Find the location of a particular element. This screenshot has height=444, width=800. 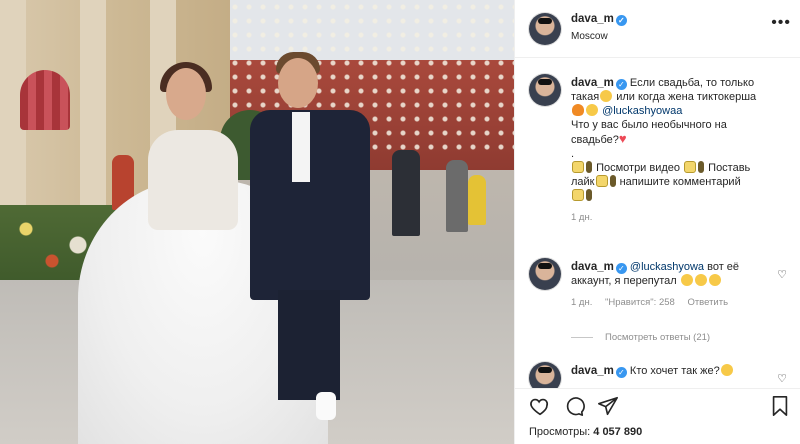

heart-emoji: ♥ is located at coordinates (622, 138).